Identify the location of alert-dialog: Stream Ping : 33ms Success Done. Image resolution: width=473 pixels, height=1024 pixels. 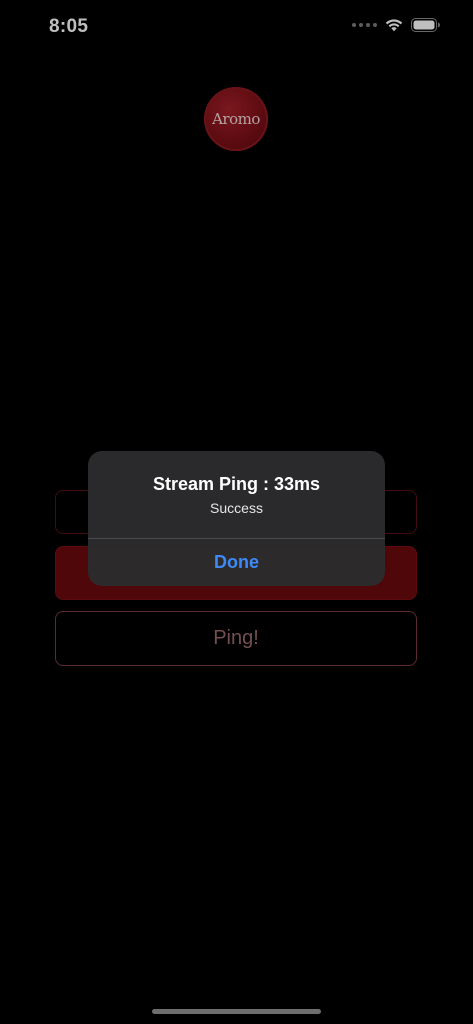
(236, 518).